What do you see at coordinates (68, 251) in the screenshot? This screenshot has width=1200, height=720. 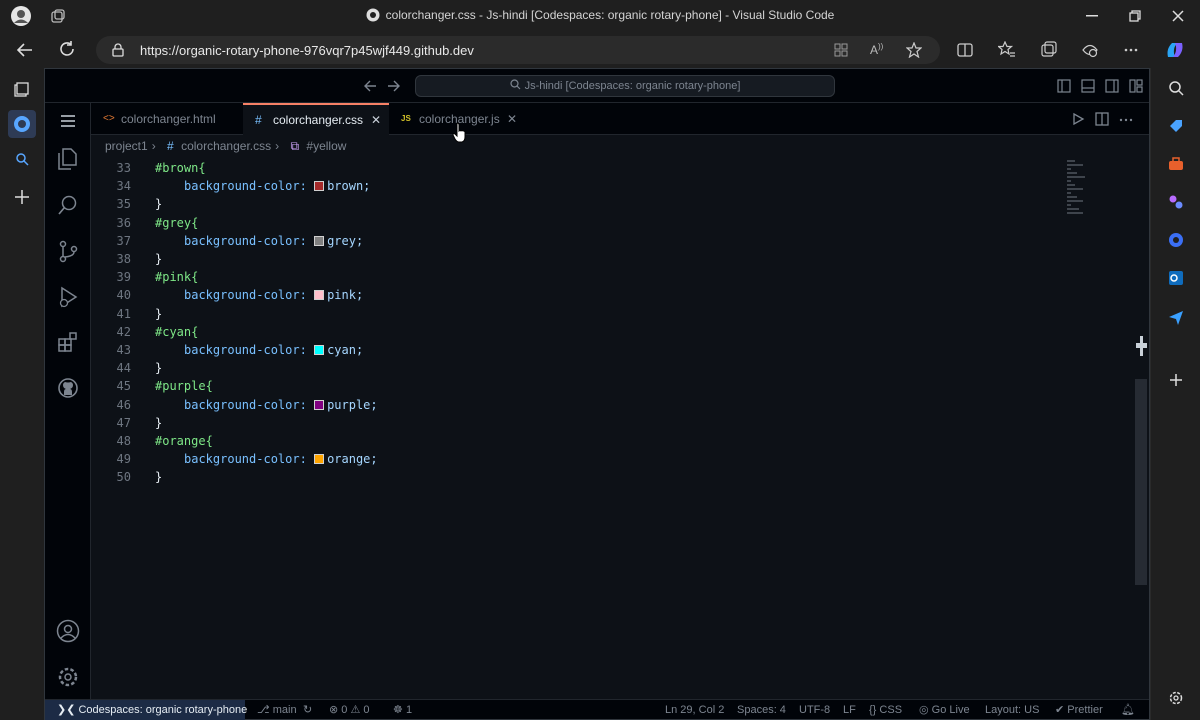 I see `source-control-icon` at bounding box center [68, 251].